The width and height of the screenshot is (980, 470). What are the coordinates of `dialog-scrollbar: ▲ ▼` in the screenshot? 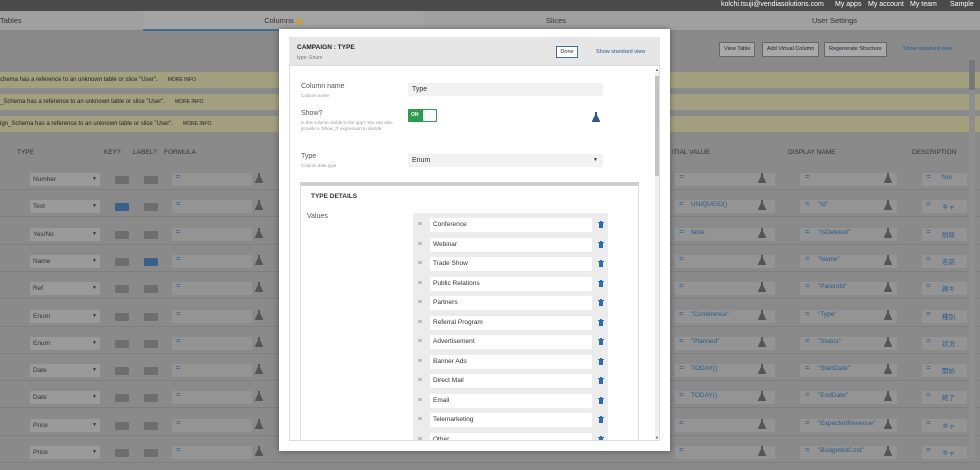 It's located at (657, 253).